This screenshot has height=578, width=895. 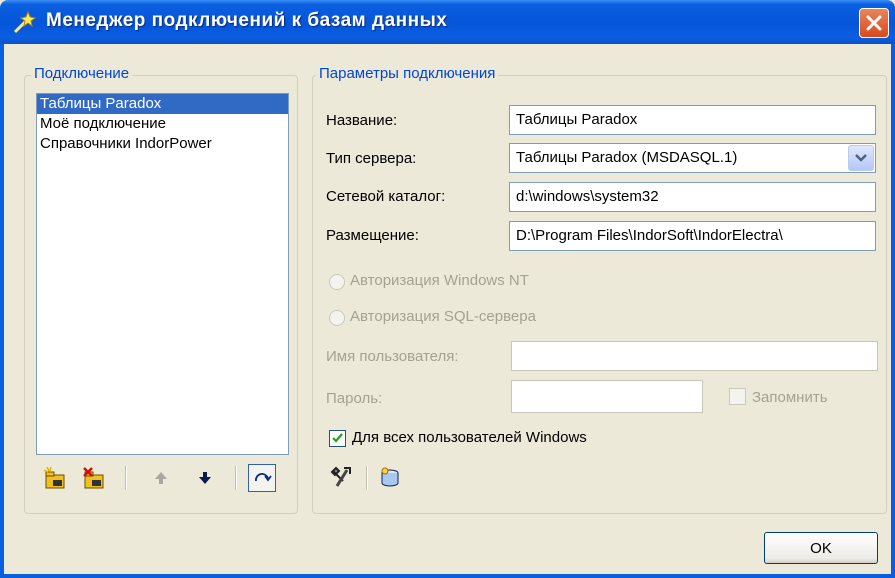 I want to click on auth-windows-label: Авторизация Windows NT, so click(x=439, y=280).